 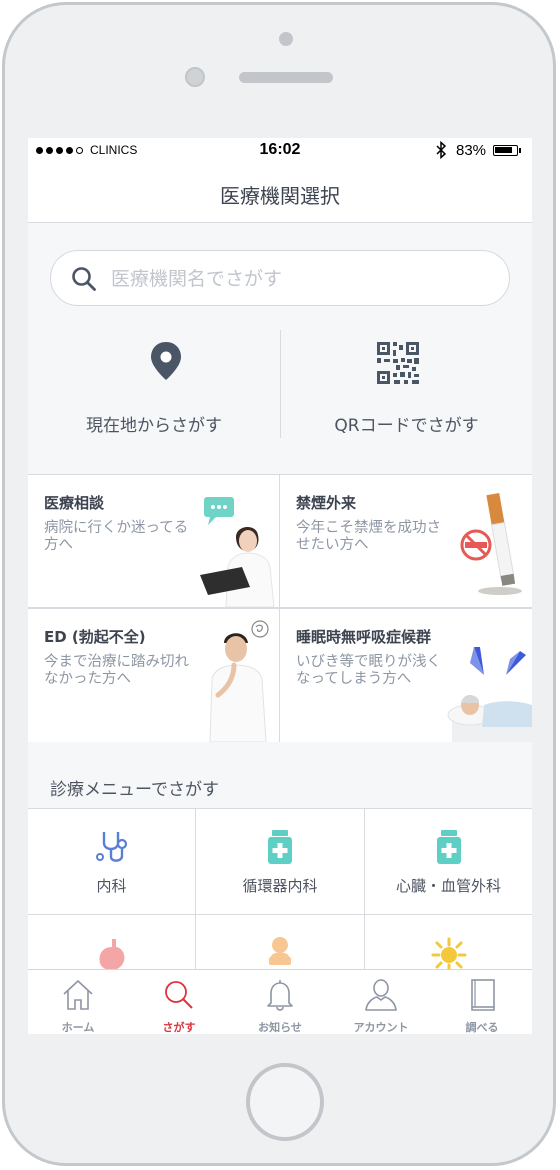 I want to click on tab-bar: ホーム さがす お知らせ アカウント 調べる, so click(x=280, y=1001).